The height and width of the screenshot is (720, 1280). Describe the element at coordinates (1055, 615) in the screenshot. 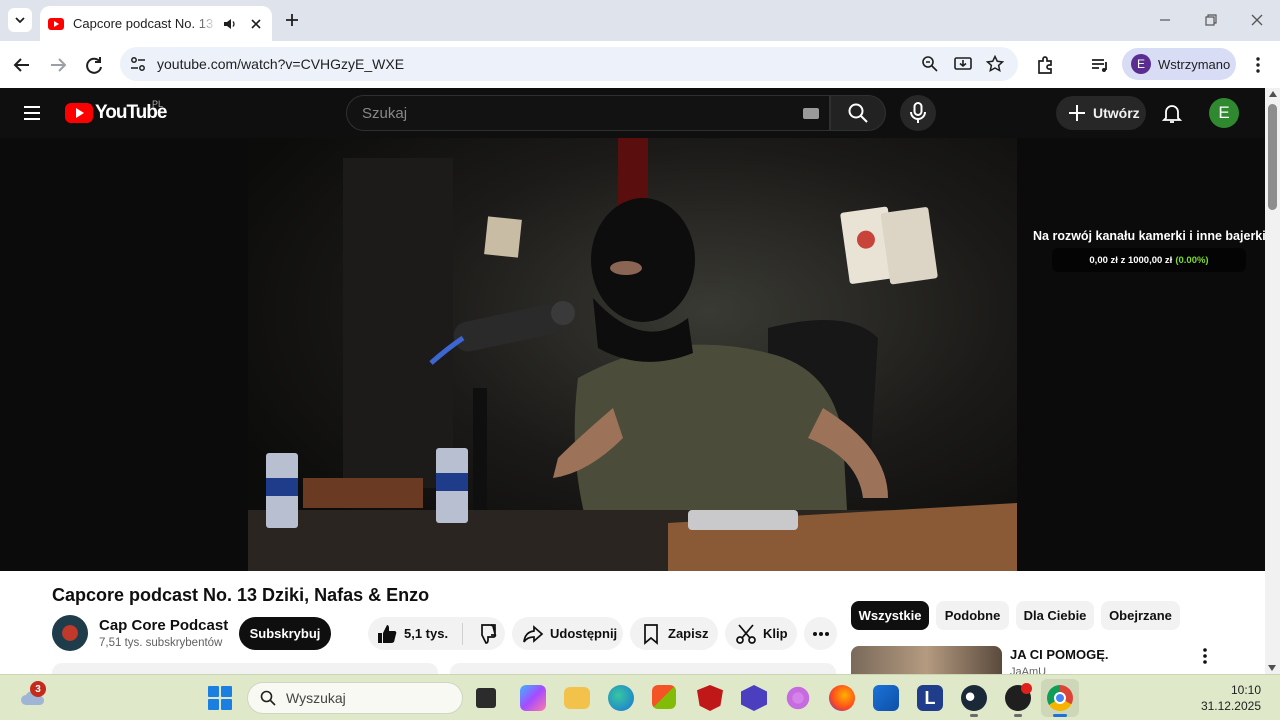

I see `chip-for-you: Dla Ciebie` at that location.